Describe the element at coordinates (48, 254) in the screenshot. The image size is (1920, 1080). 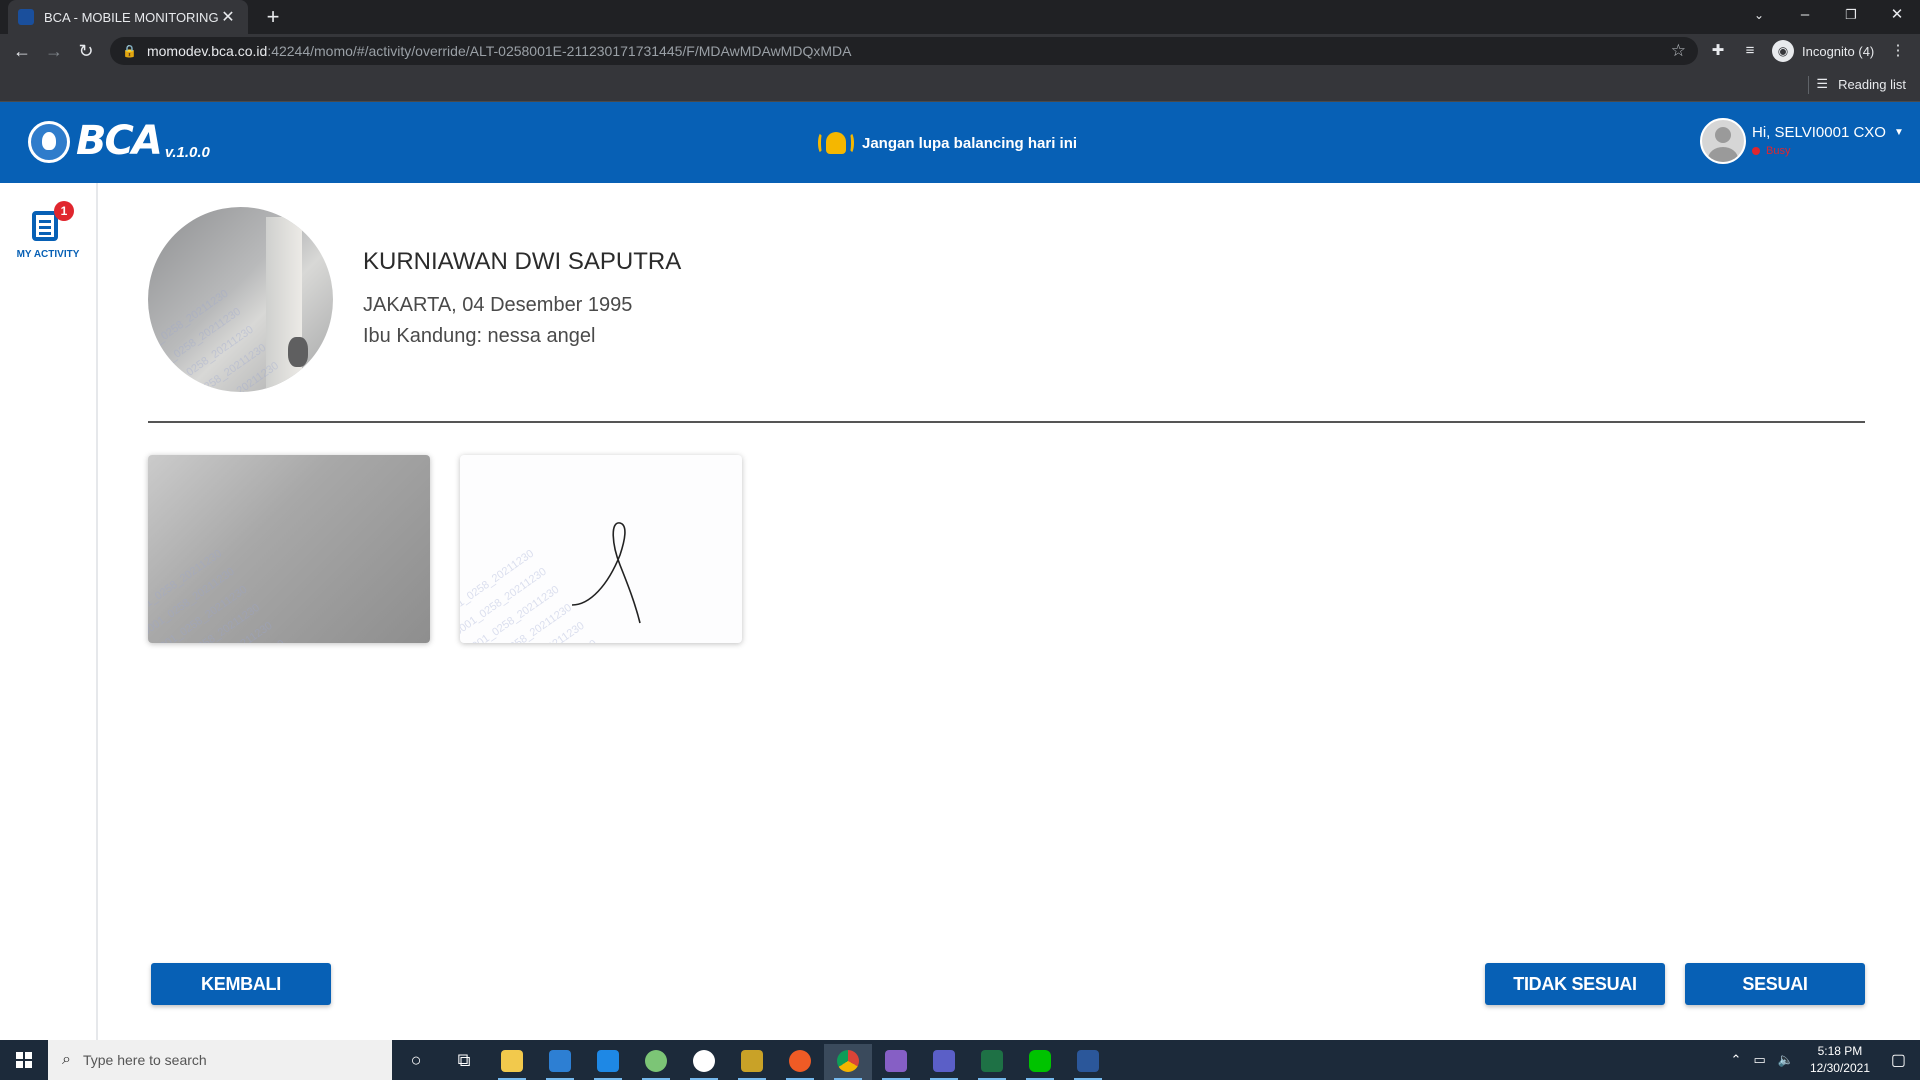
I see `sidebar-item-label: MY ACTIVITY` at that location.